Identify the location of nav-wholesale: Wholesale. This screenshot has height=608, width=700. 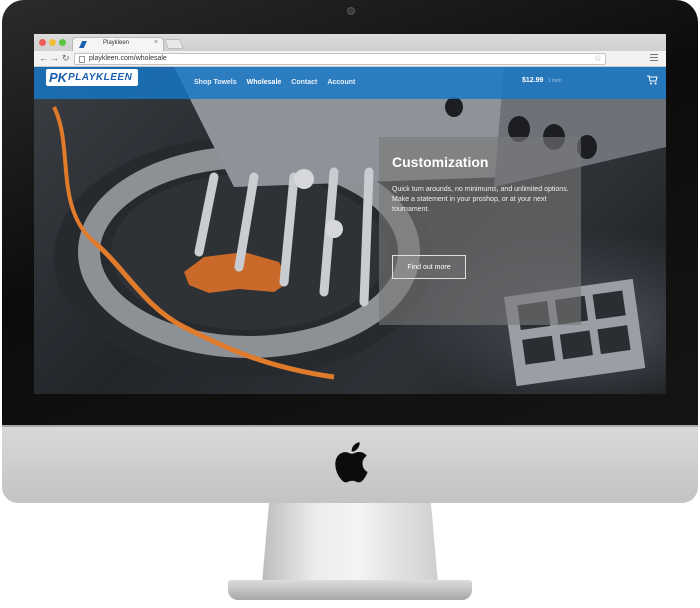
(264, 82).